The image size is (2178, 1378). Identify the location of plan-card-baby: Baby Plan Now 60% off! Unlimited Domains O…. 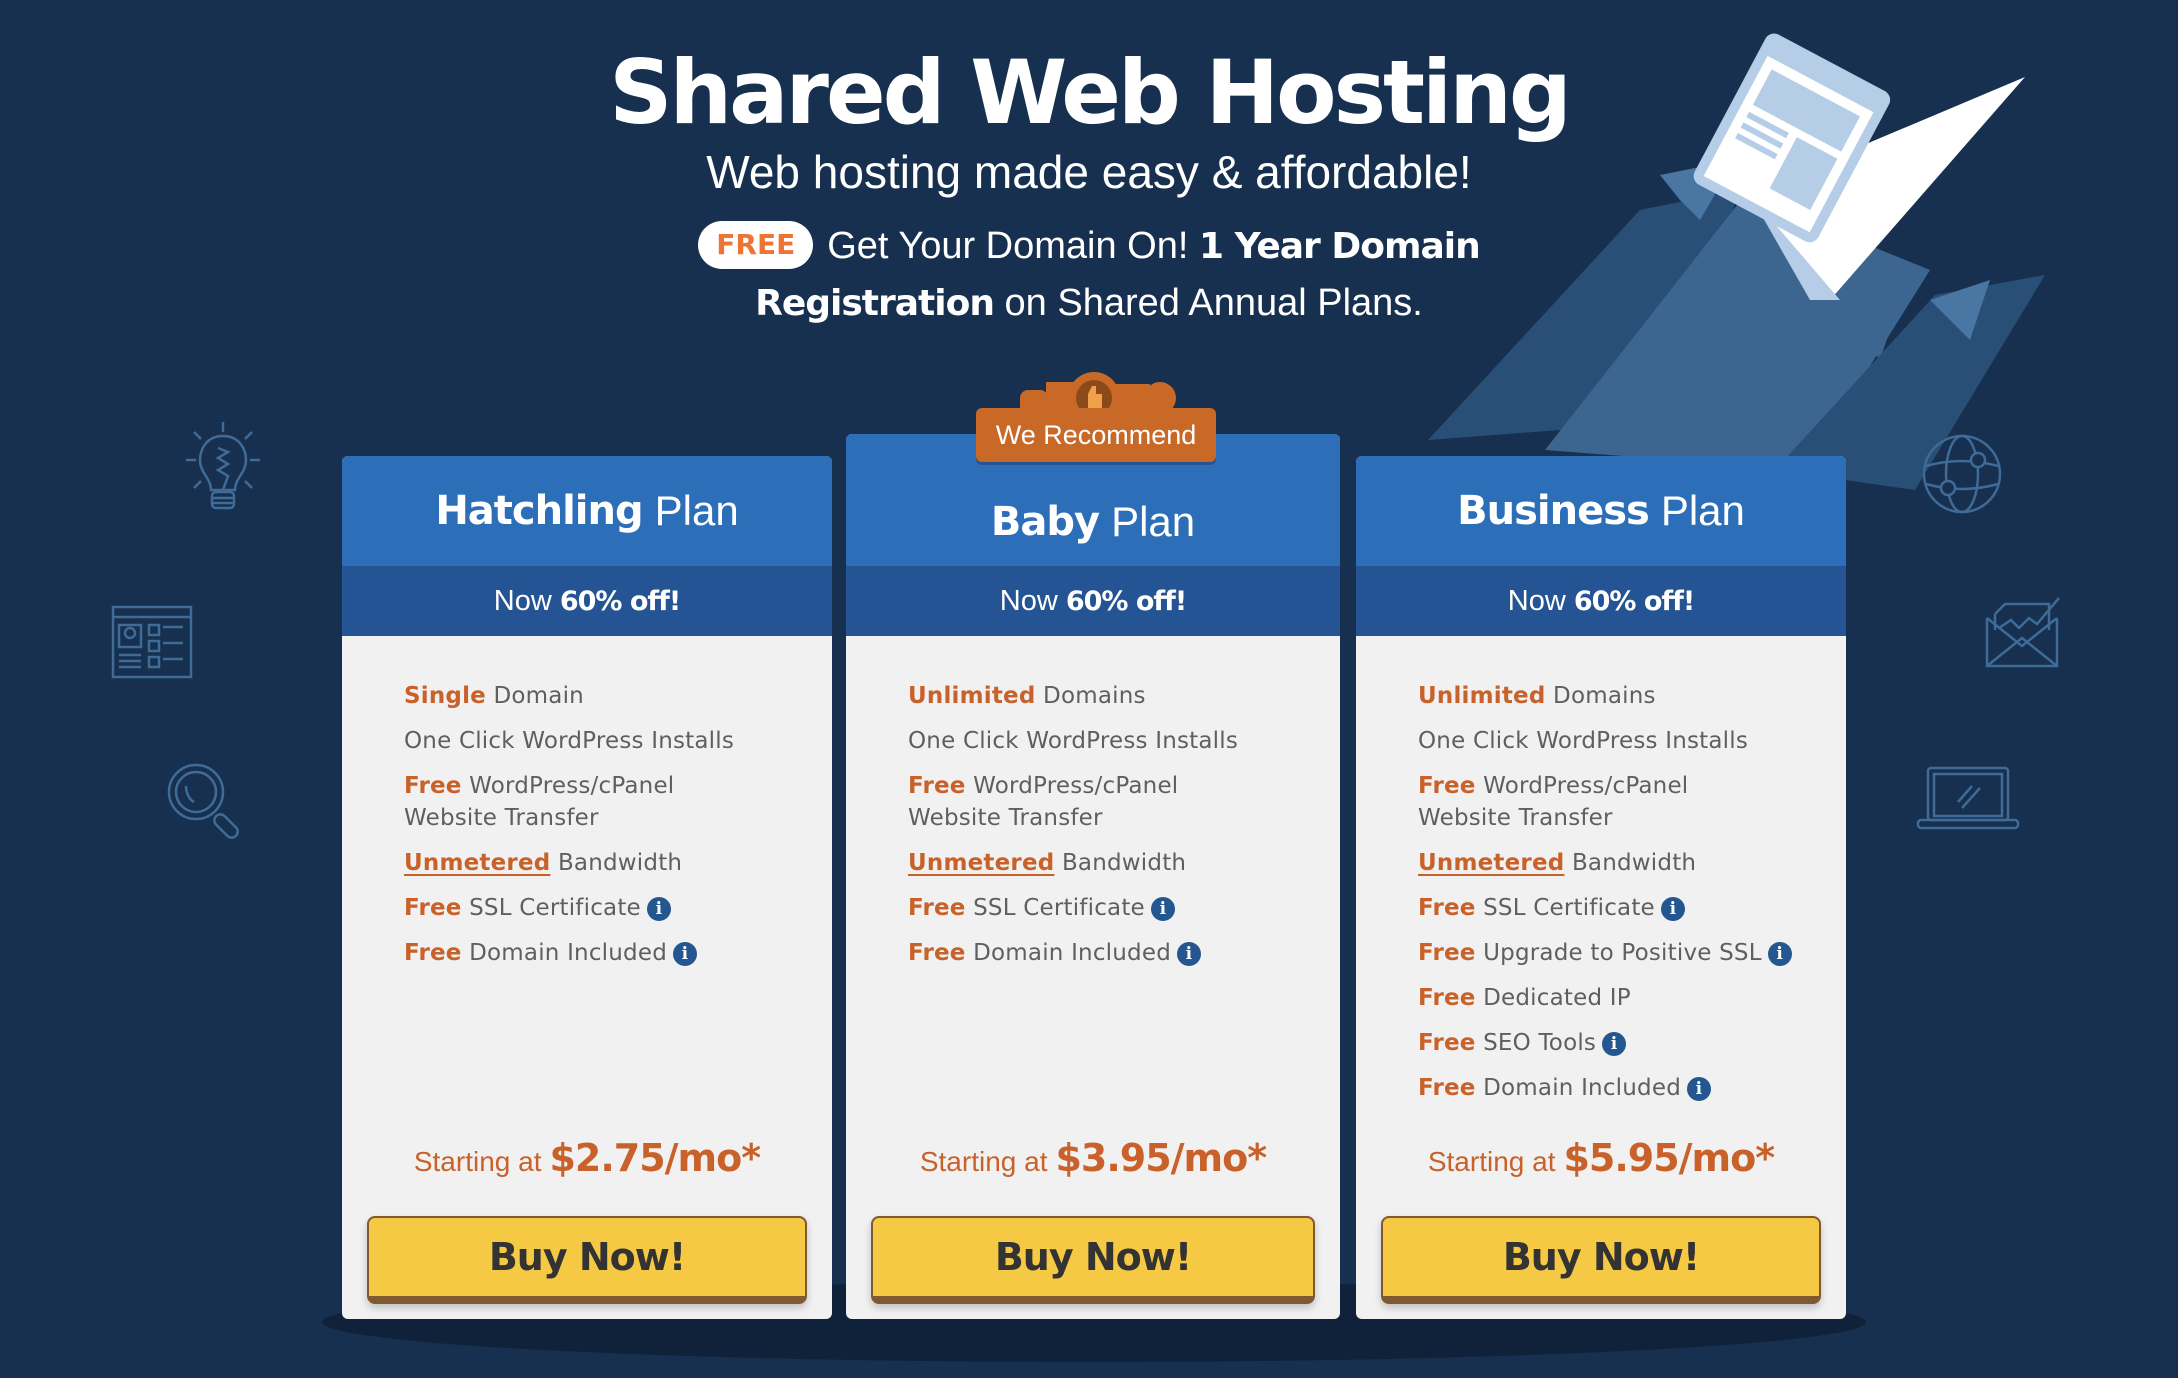
(1093, 876).